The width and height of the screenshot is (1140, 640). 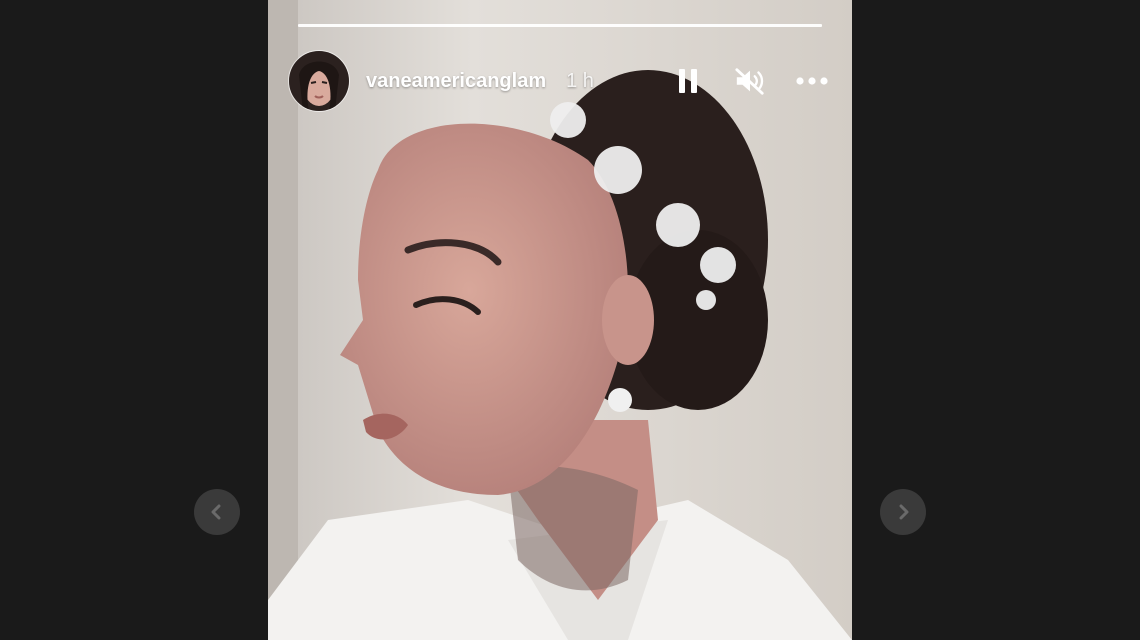 I want to click on story-username: vaneamericanglam, so click(x=456, y=81).